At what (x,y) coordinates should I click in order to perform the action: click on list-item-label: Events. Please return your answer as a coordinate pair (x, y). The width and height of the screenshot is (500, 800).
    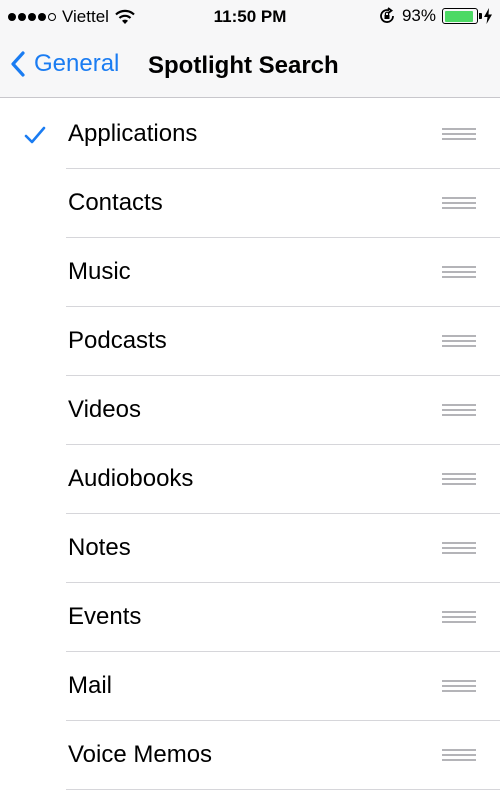
    Looking at the image, I should click on (105, 616).